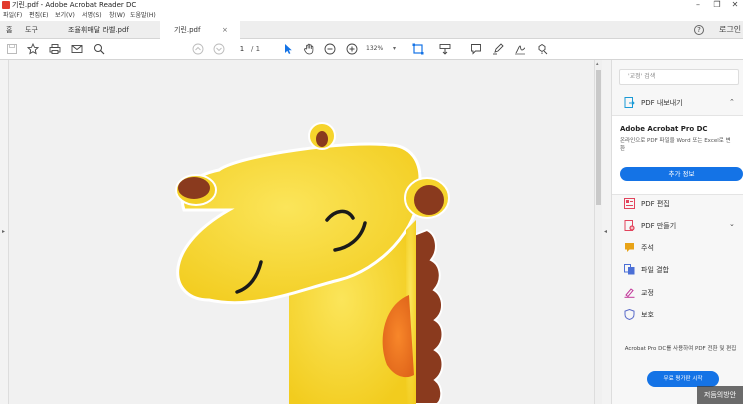  What do you see at coordinates (92, 16) in the screenshot?
I see `menu-sign: 서명(S)` at bounding box center [92, 16].